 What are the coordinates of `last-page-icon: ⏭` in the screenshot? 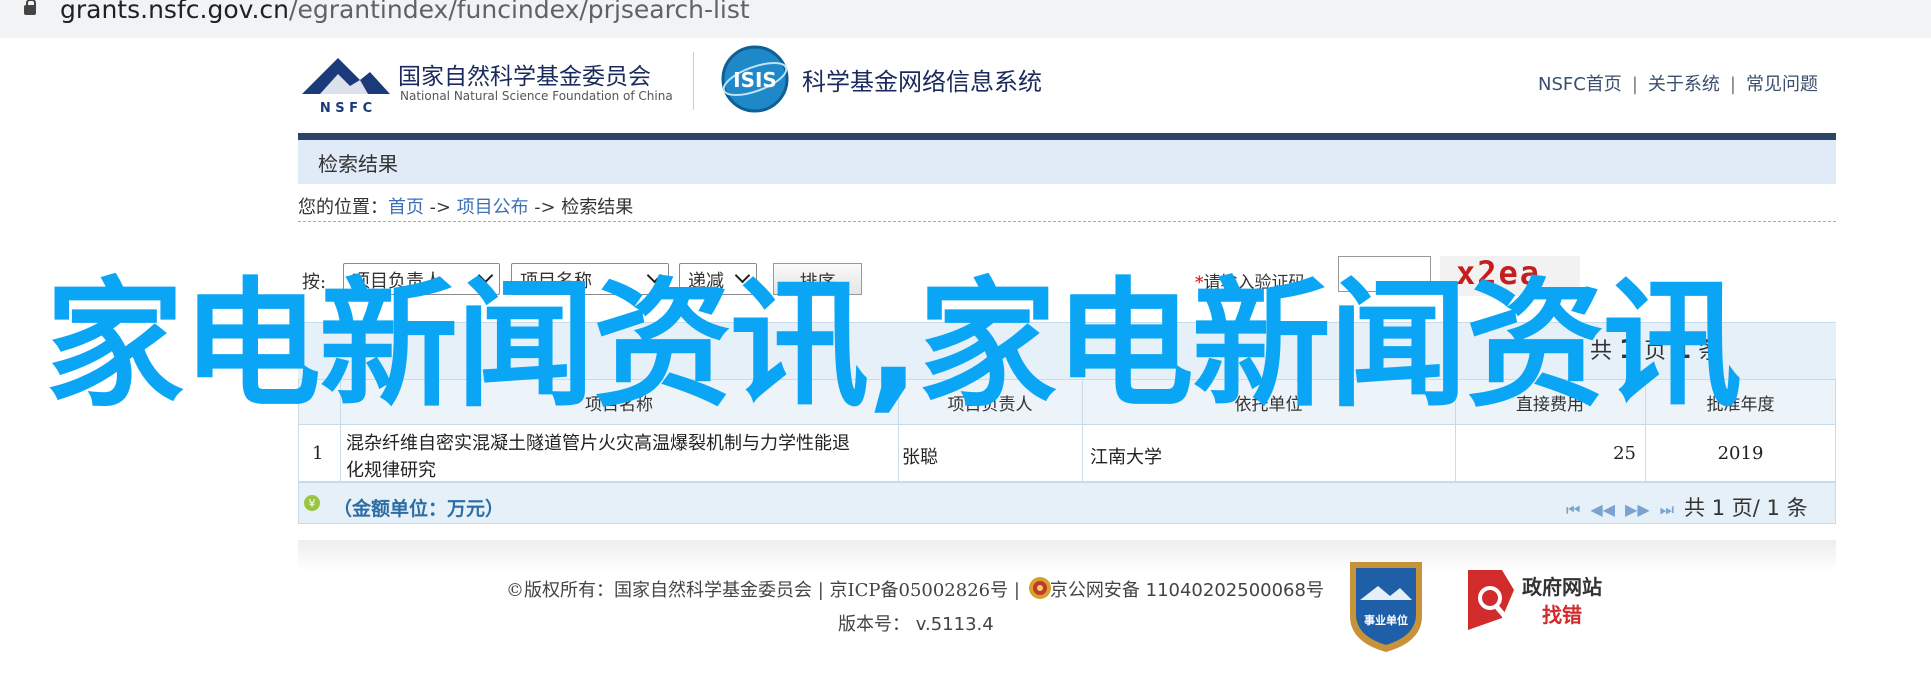 It's located at (1667, 509).